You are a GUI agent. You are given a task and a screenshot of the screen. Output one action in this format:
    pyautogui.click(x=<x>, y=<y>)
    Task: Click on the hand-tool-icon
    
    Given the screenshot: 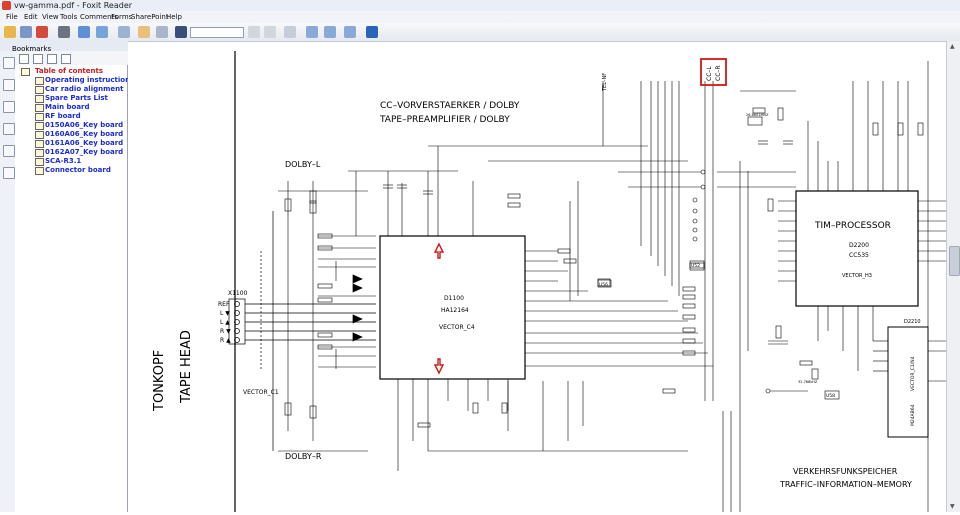 What is the action you would take?
    pyautogui.click(x=144, y=32)
    